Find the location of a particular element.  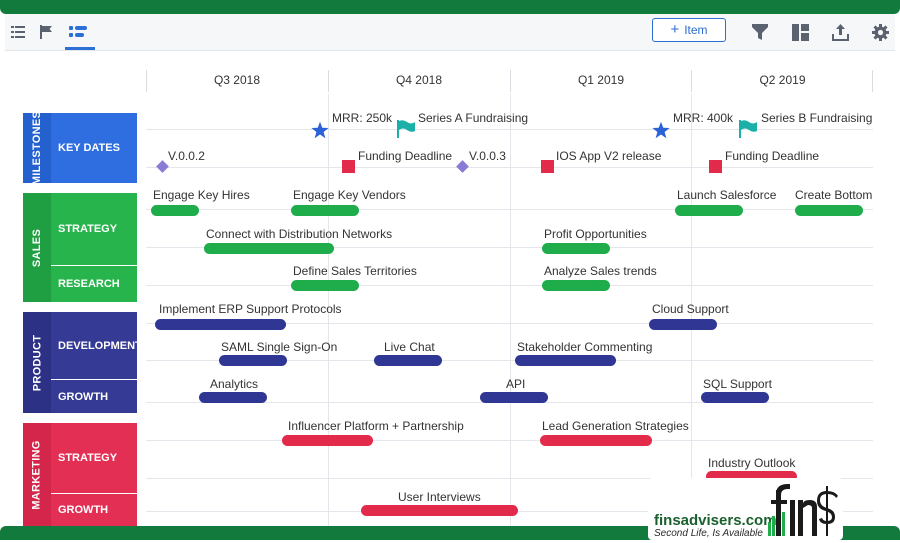

export-icon is located at coordinates (840, 32).